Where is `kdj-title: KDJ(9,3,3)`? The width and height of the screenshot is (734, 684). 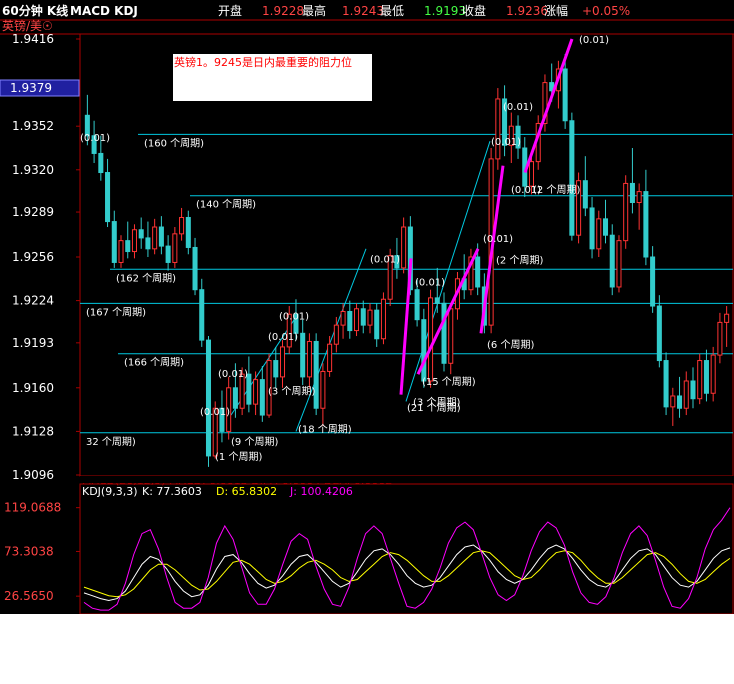
kdj-title: KDJ(9,3,3) is located at coordinates (110, 491).